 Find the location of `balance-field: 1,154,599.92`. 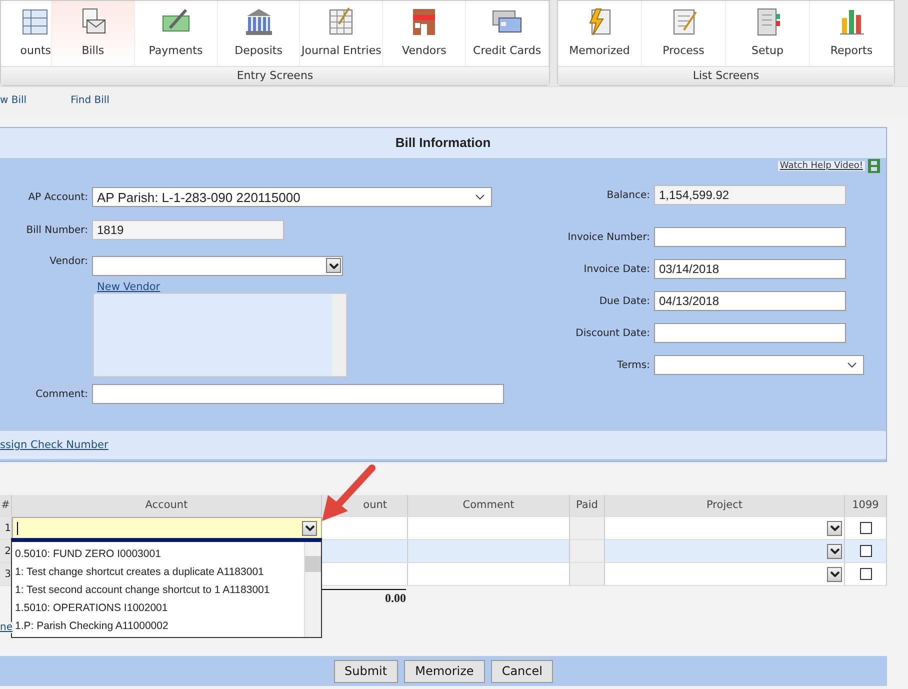

balance-field: 1,154,599.92 is located at coordinates (750, 195).